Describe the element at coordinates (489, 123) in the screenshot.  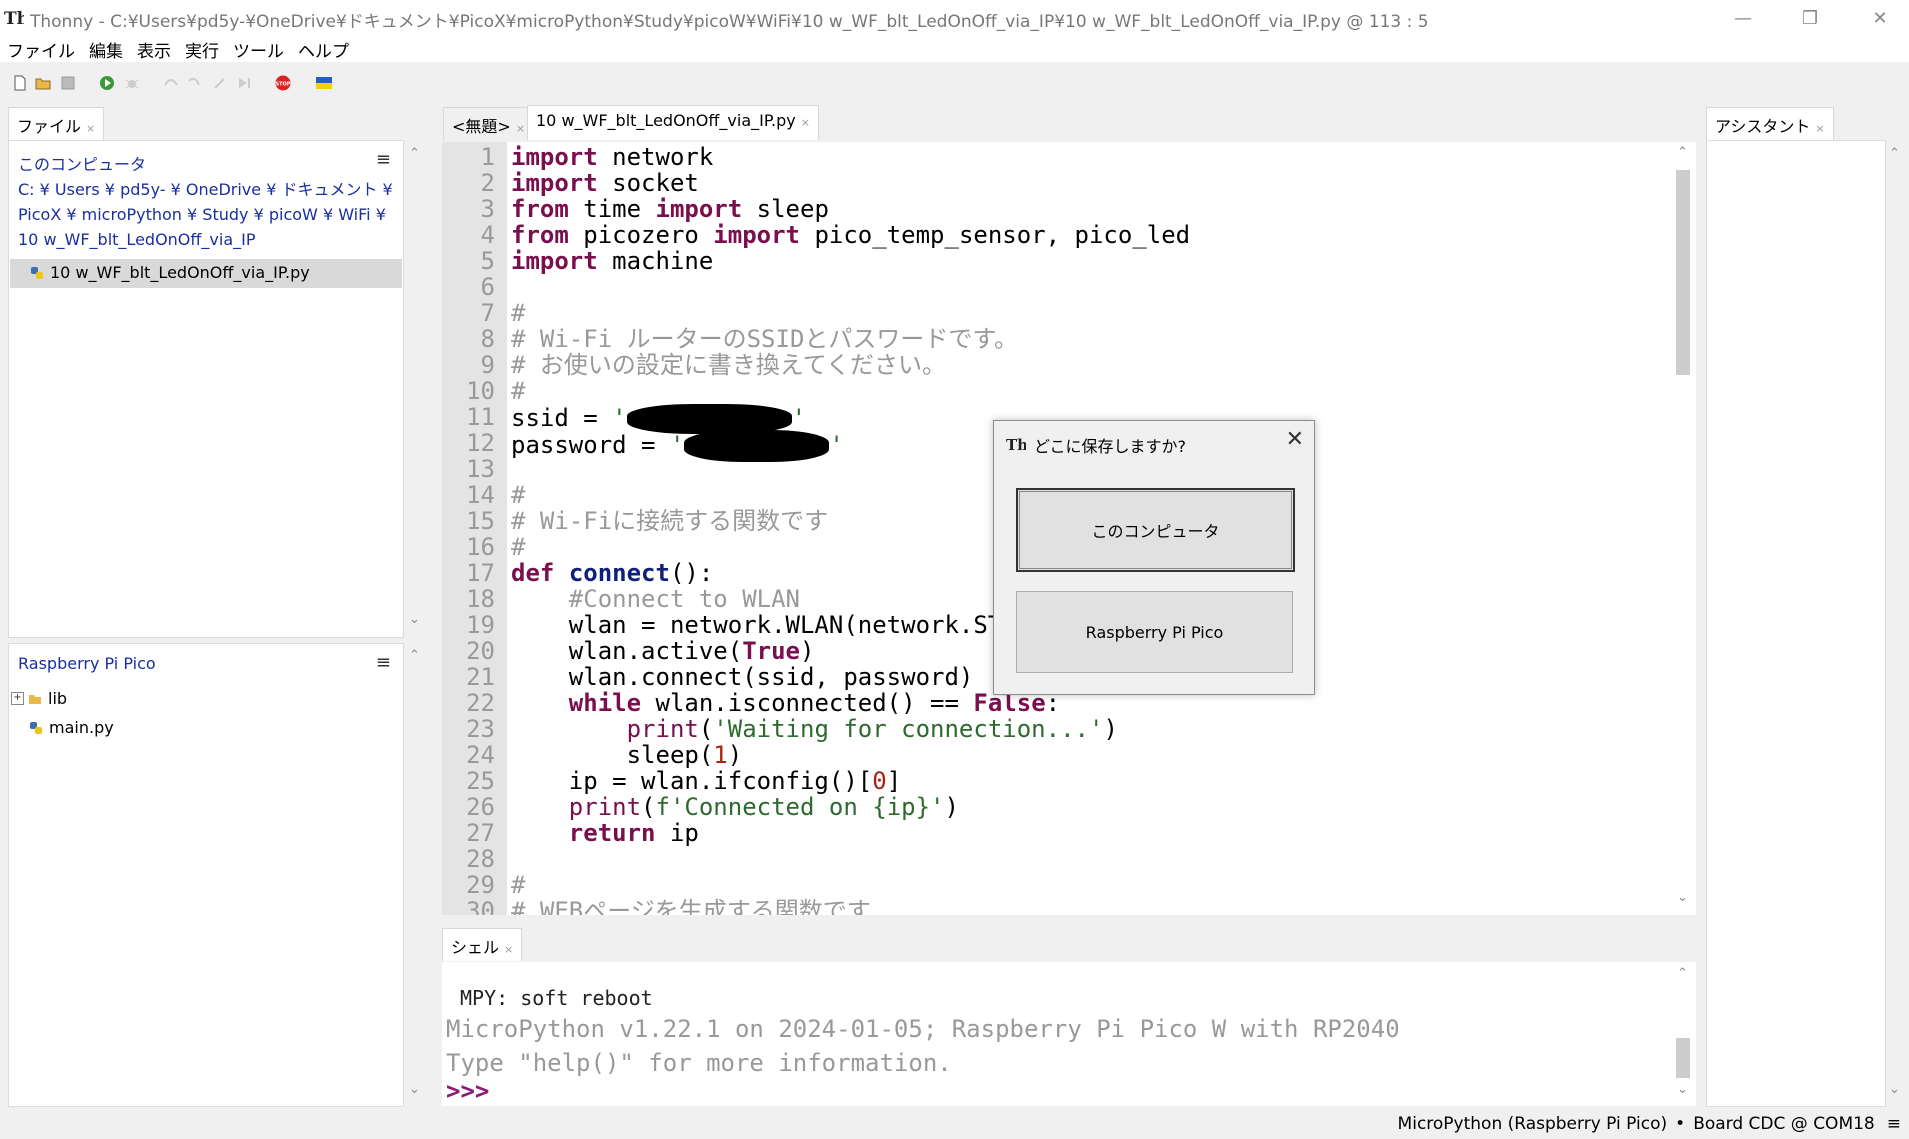
I see `tab-untitled: <無題> ×` at that location.